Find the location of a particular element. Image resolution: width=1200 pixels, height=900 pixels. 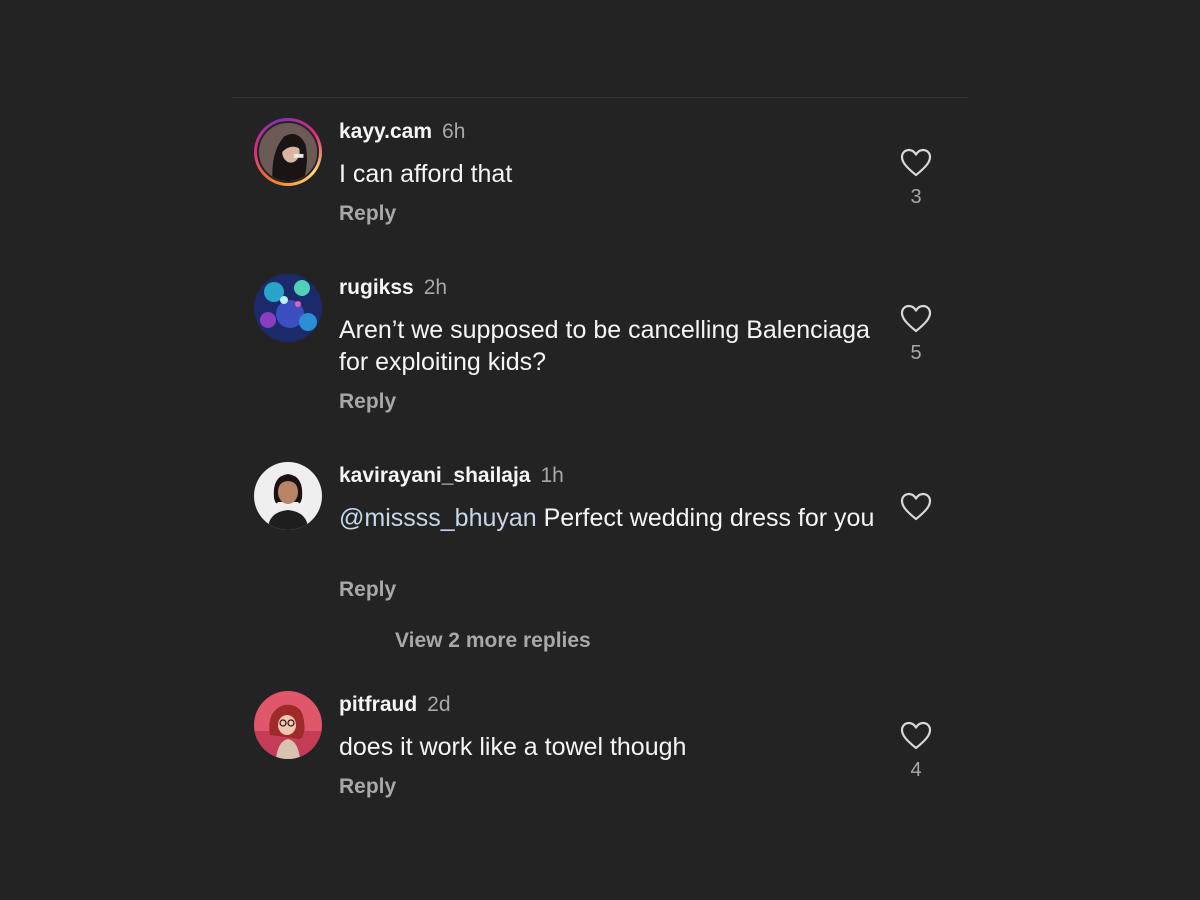

comment-text: does it work like a towel though is located at coordinates (609, 747).